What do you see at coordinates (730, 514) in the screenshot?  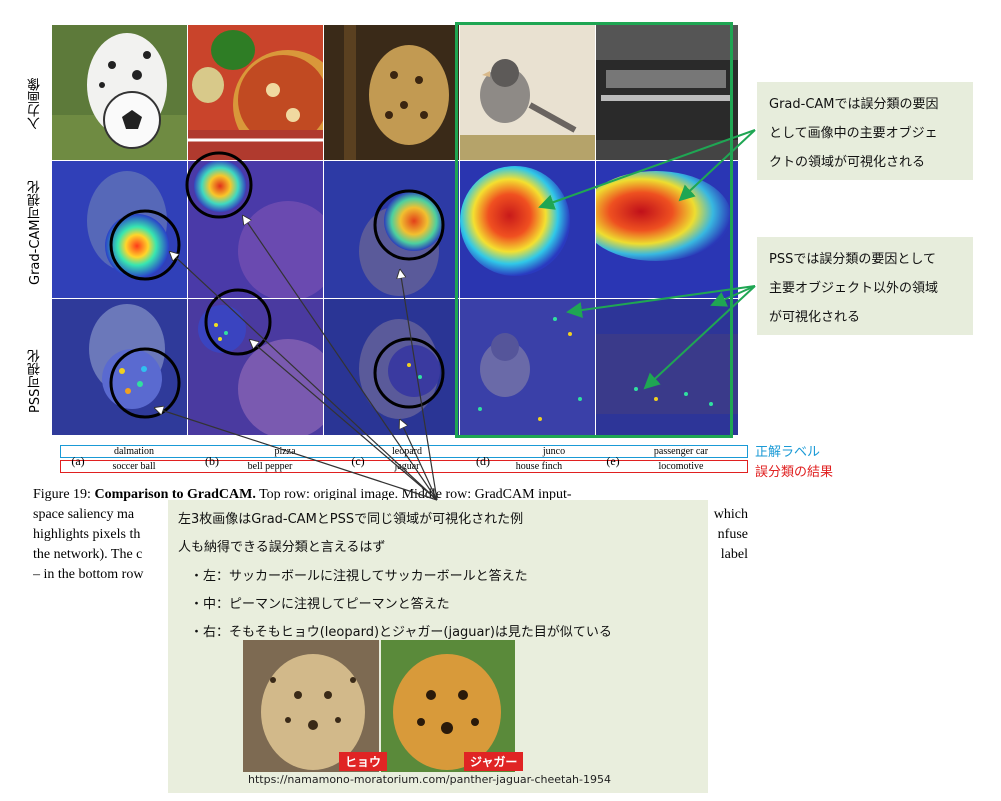 I see `caption-line2-right: which` at bounding box center [730, 514].